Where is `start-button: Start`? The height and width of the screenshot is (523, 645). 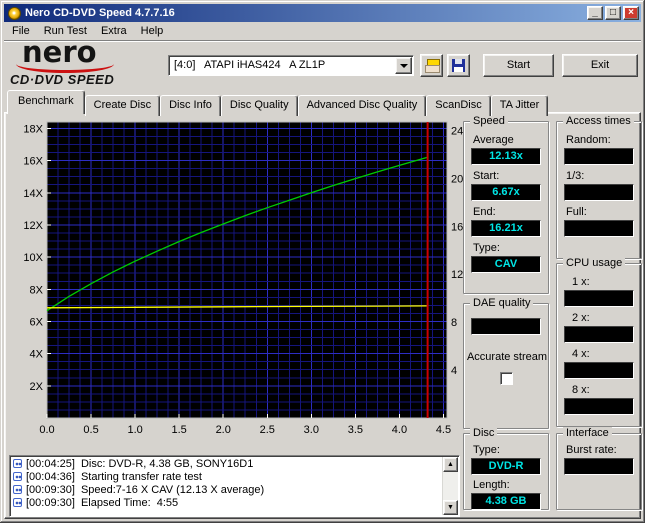 start-button: Start is located at coordinates (518, 65).